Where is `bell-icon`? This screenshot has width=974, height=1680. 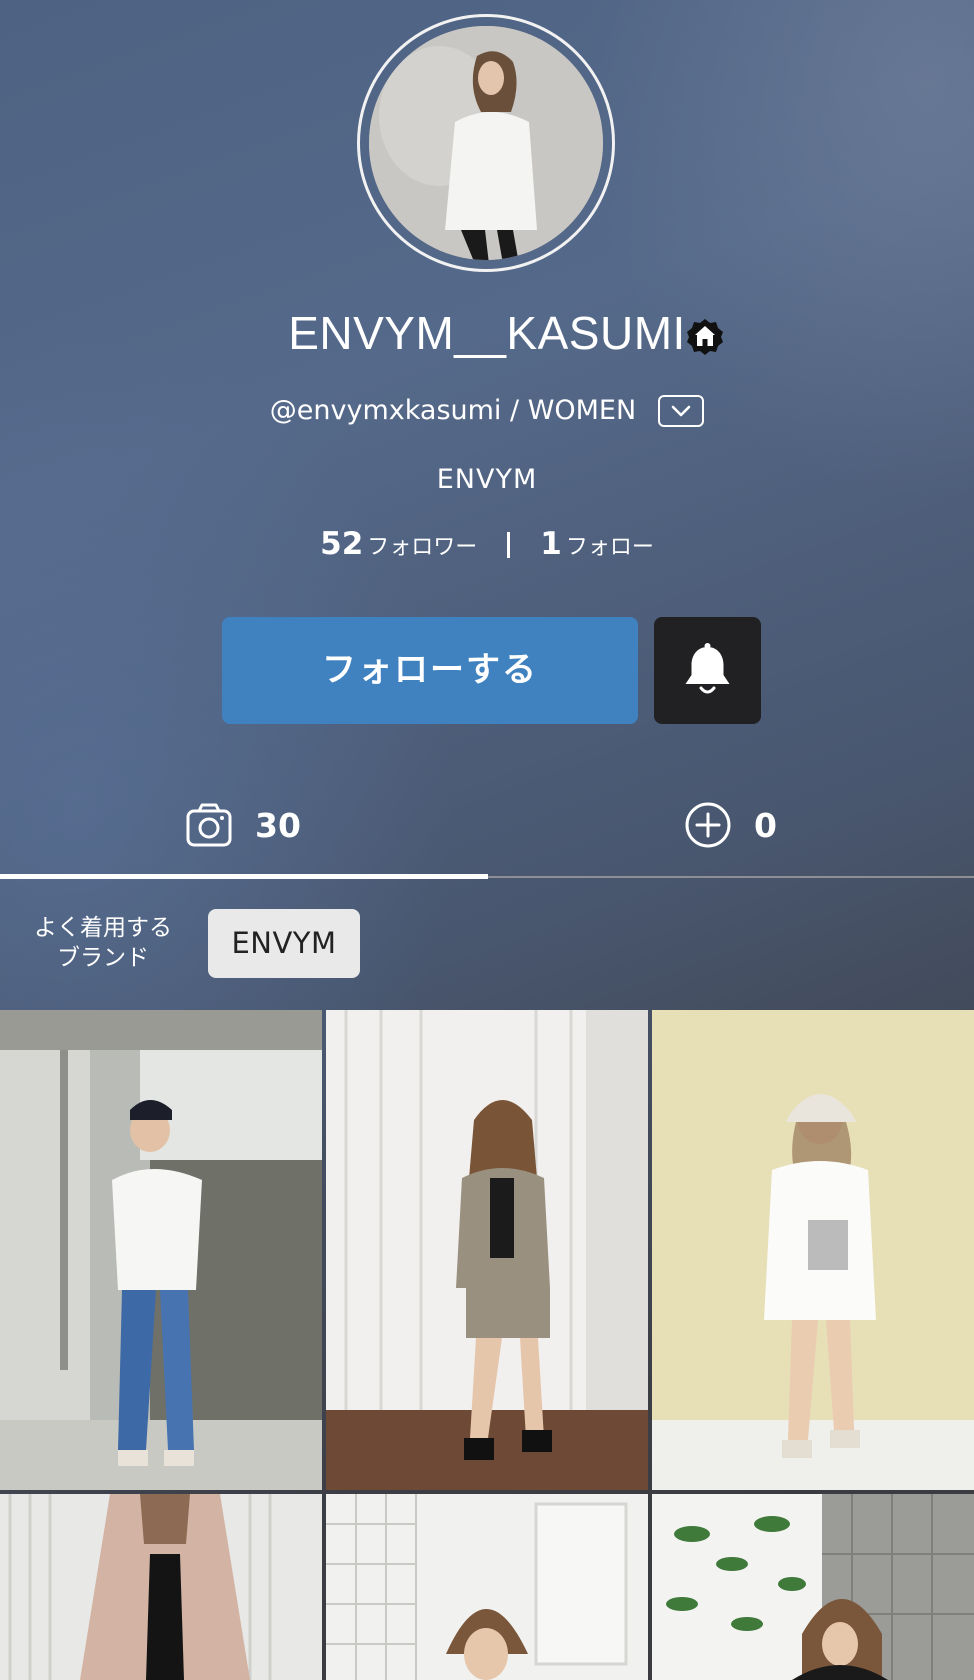 bell-icon is located at coordinates (707, 668).